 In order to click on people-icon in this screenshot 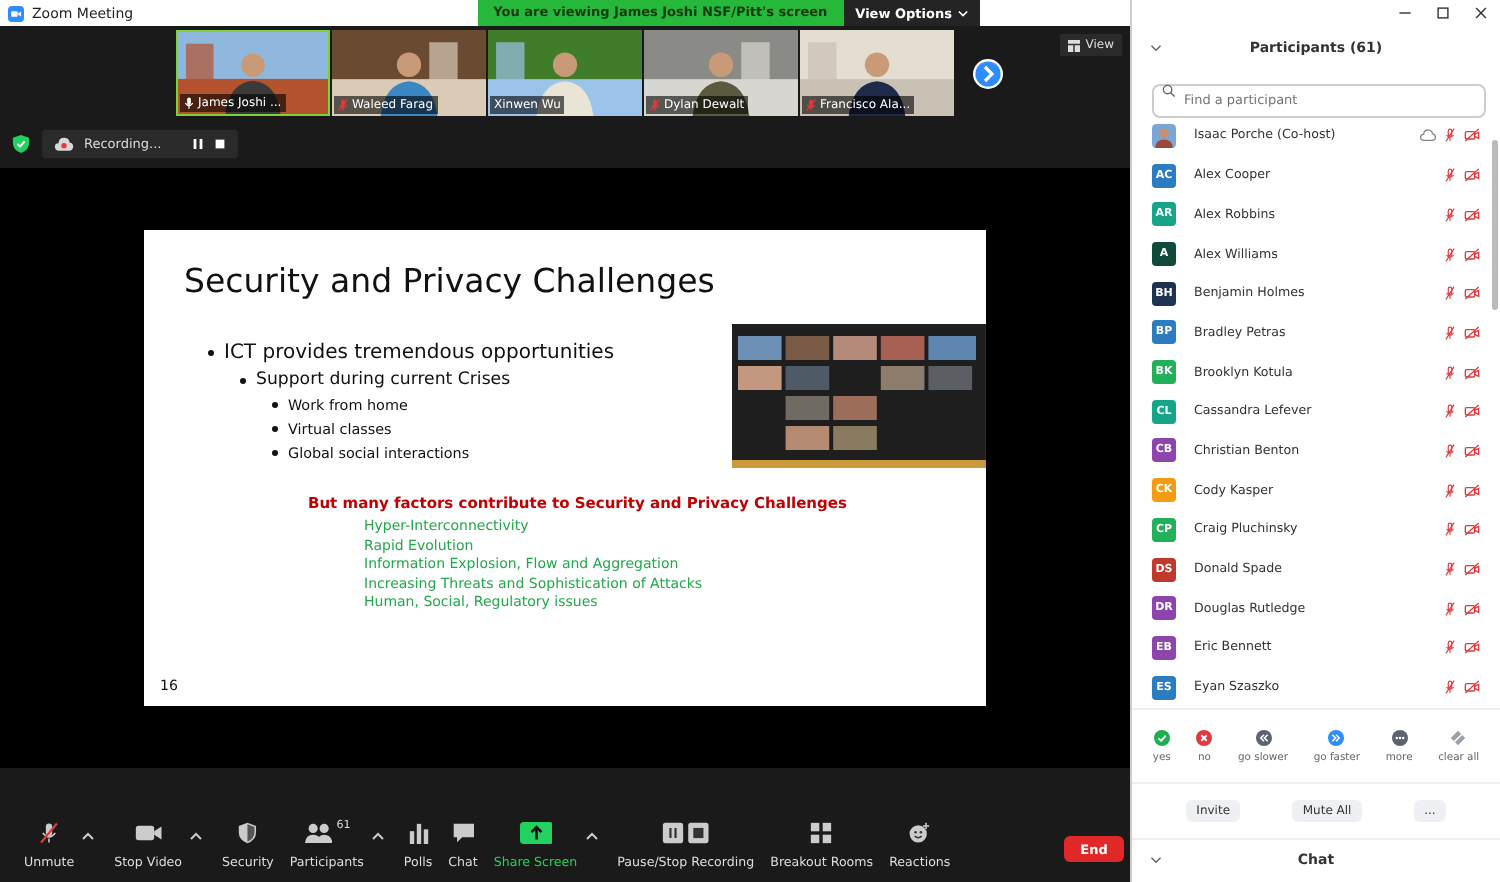, I will do `click(318, 832)`.